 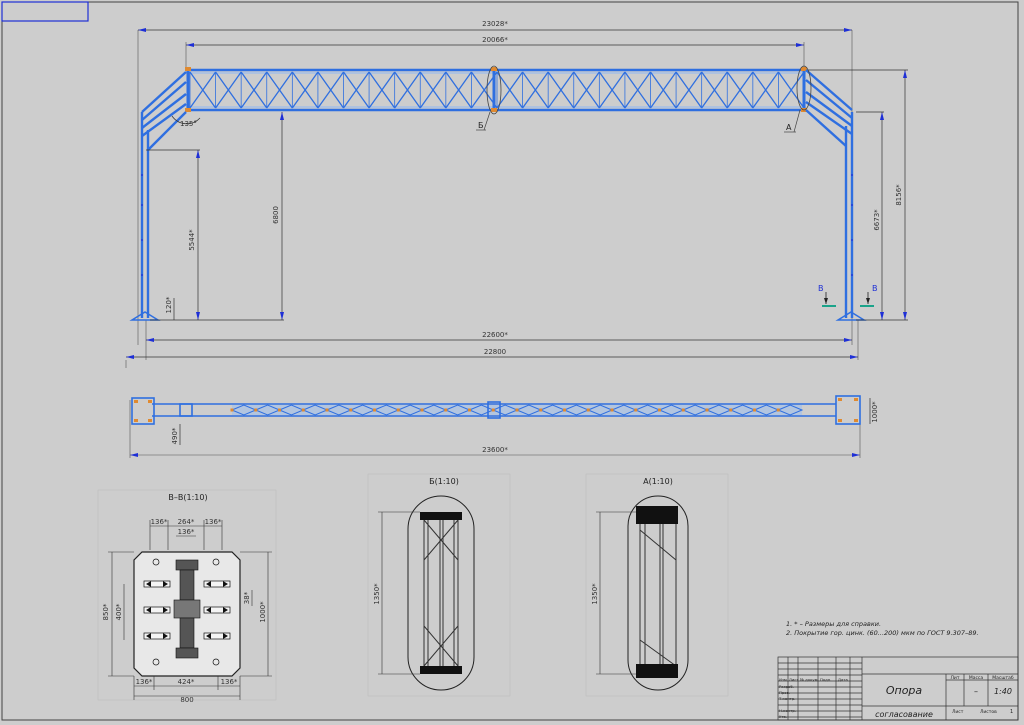 I want to click on detail-a-view: А(1:10) 1350*, so click(x=657, y=585).